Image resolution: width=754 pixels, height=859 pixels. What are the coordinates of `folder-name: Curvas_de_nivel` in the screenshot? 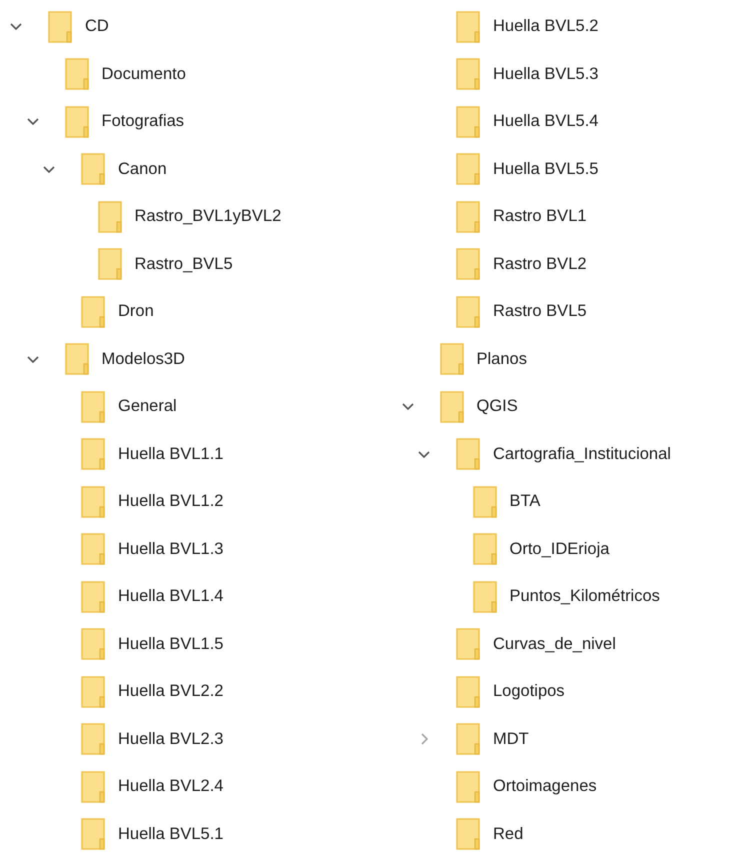 It's located at (554, 644).